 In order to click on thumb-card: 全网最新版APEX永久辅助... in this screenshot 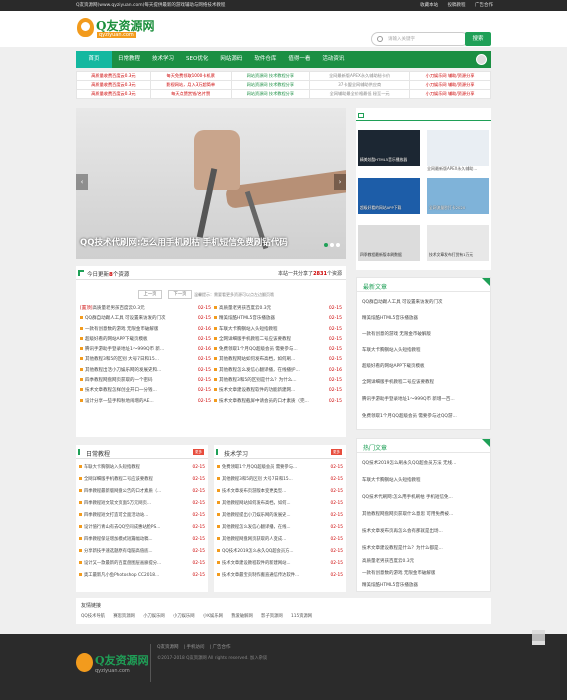, I will do `click(458, 152)`.